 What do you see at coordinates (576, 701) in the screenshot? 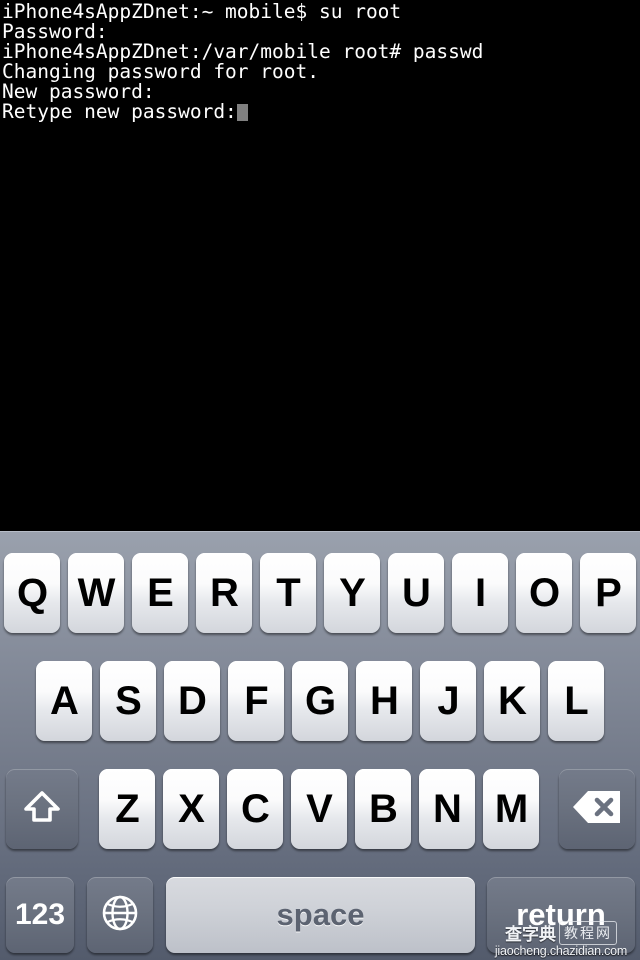
I see `key-l: L` at bounding box center [576, 701].